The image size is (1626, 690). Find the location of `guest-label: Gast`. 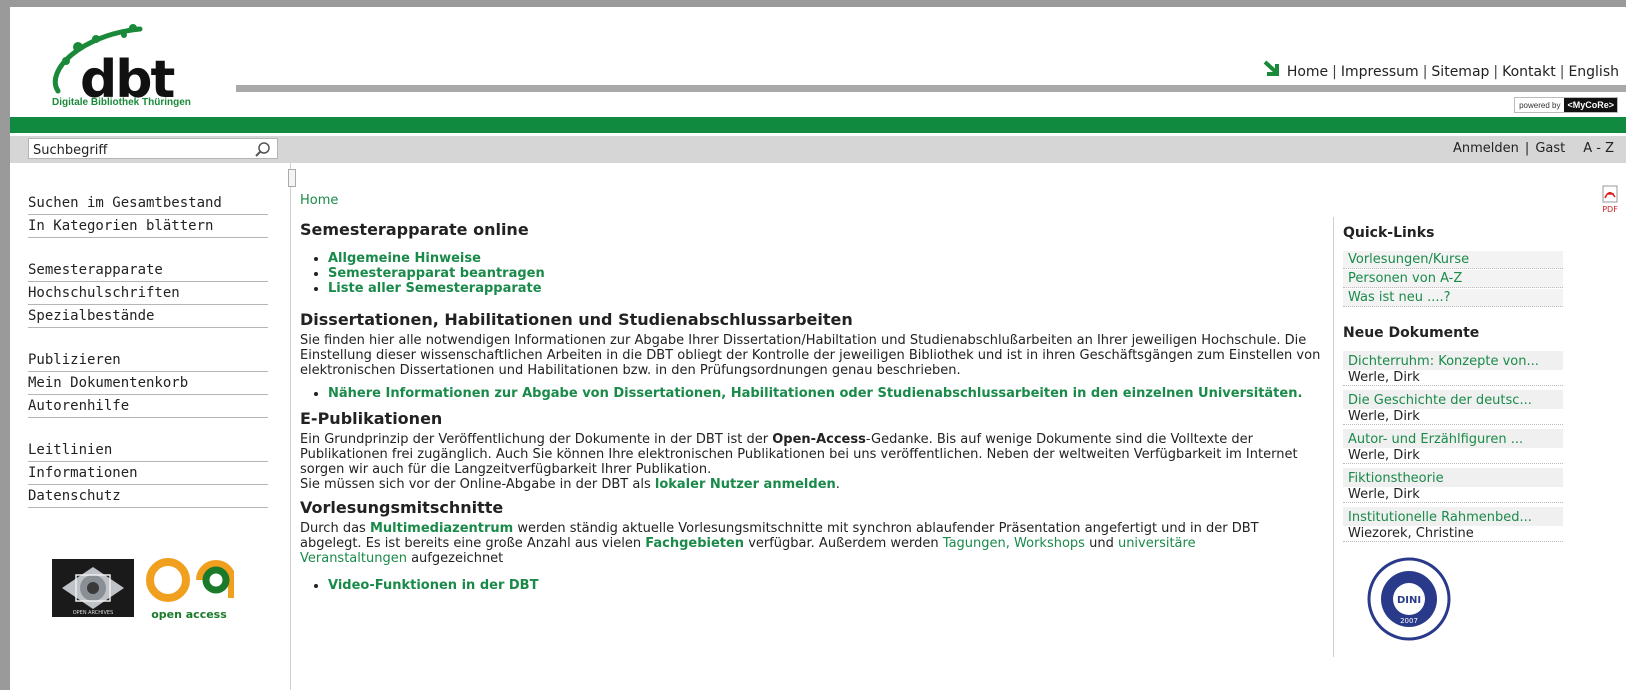

guest-label: Gast is located at coordinates (1550, 148).